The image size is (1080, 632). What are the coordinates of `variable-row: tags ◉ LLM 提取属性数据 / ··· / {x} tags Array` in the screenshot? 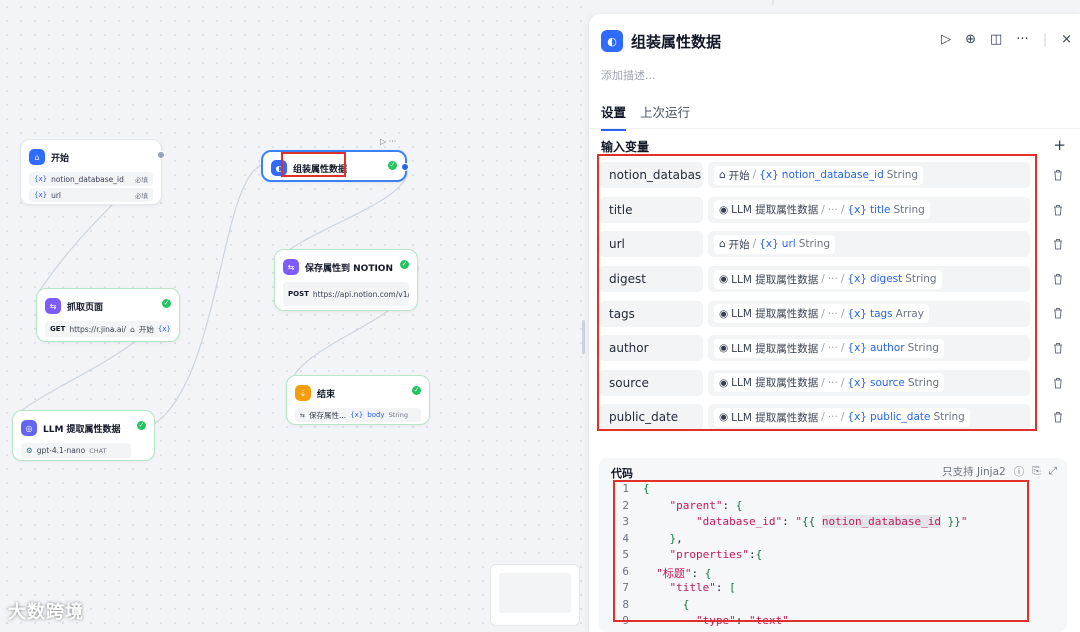 It's located at (830, 313).